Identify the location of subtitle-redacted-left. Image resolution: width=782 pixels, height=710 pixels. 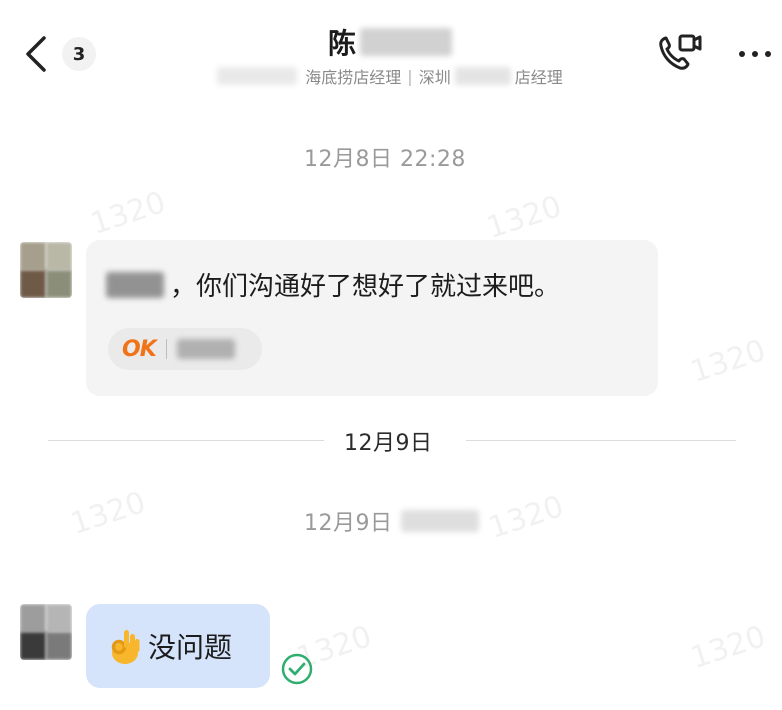
(257, 76).